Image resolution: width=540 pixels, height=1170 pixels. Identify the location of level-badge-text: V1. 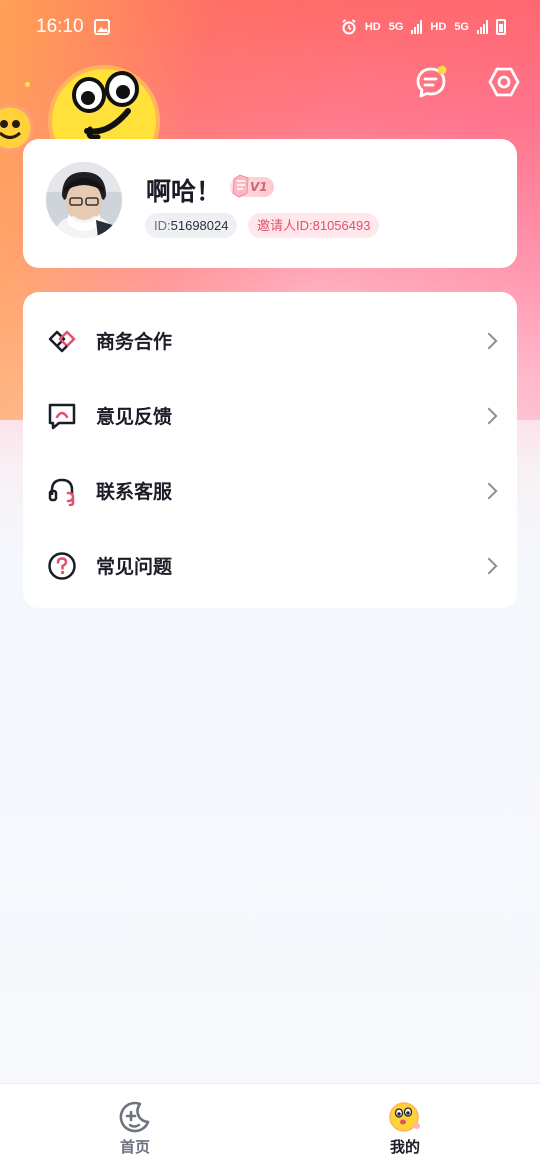
(259, 187).